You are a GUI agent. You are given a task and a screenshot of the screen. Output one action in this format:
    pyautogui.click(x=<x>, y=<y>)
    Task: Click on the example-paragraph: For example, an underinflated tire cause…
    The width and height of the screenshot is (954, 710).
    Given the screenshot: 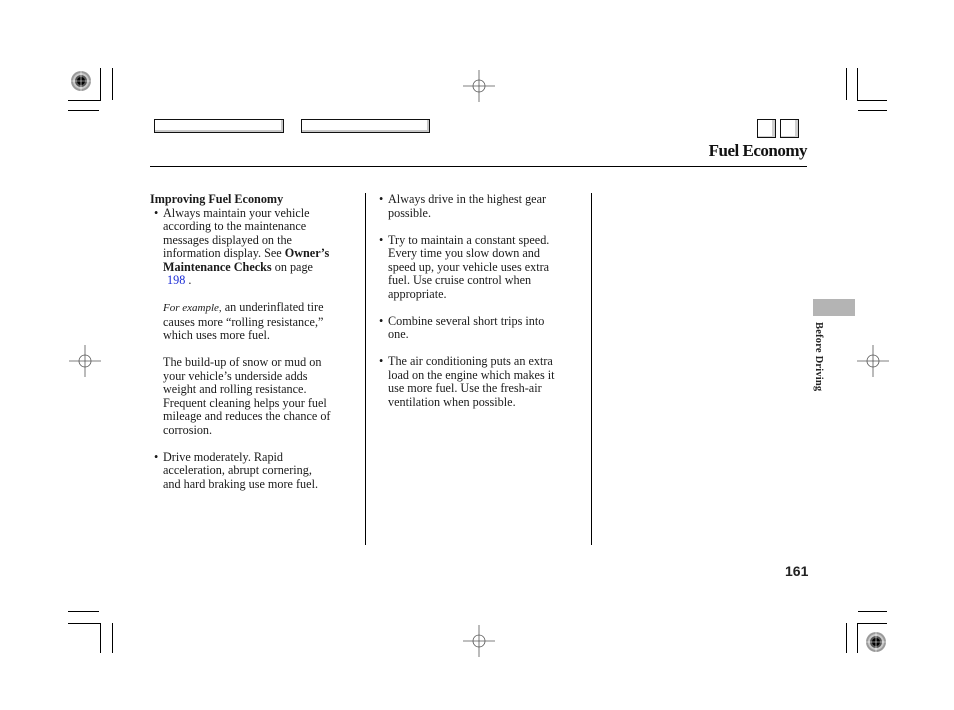 What is the action you would take?
    pyautogui.click(x=243, y=321)
    